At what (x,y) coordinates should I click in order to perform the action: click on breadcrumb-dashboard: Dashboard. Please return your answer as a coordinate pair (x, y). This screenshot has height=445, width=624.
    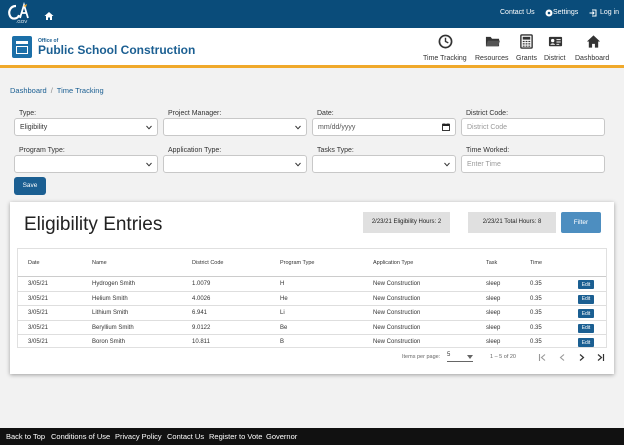
    Looking at the image, I should click on (28, 90).